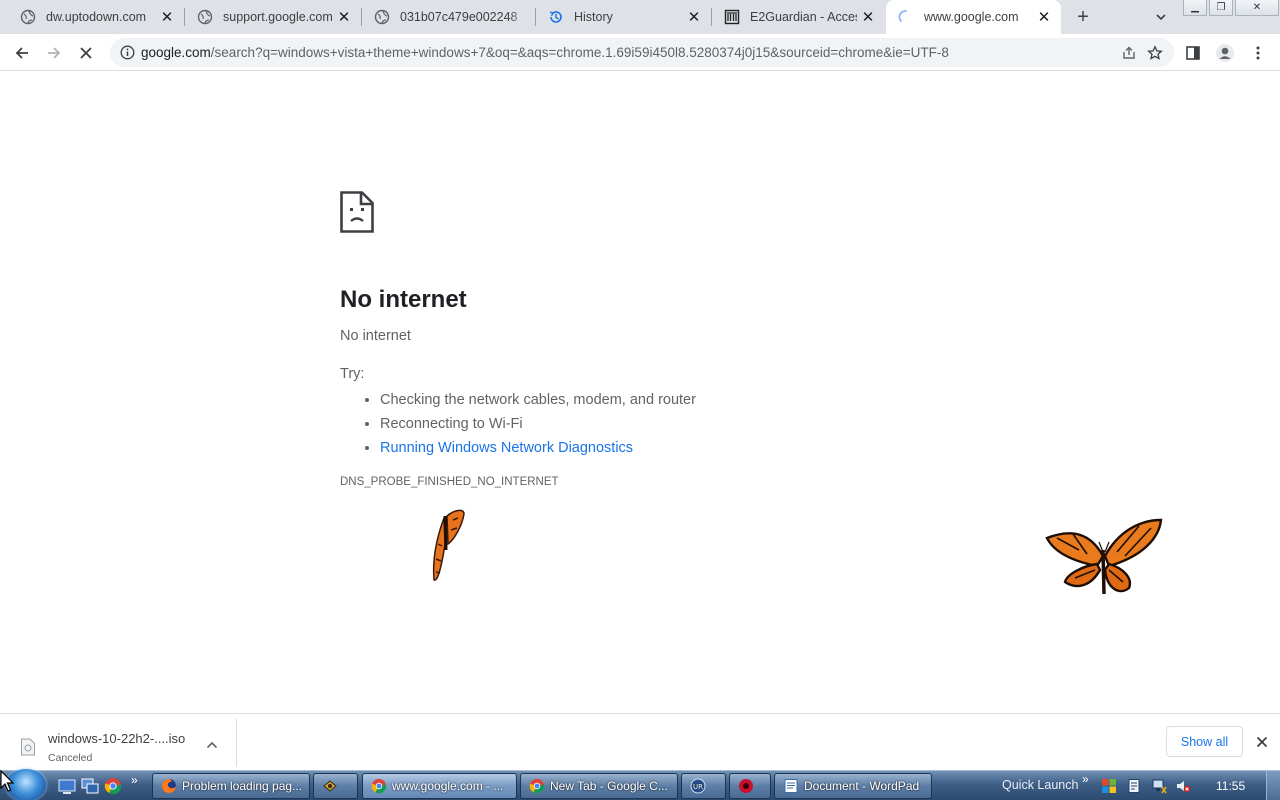 The image size is (1280, 800). I want to click on history-icon, so click(556, 17).